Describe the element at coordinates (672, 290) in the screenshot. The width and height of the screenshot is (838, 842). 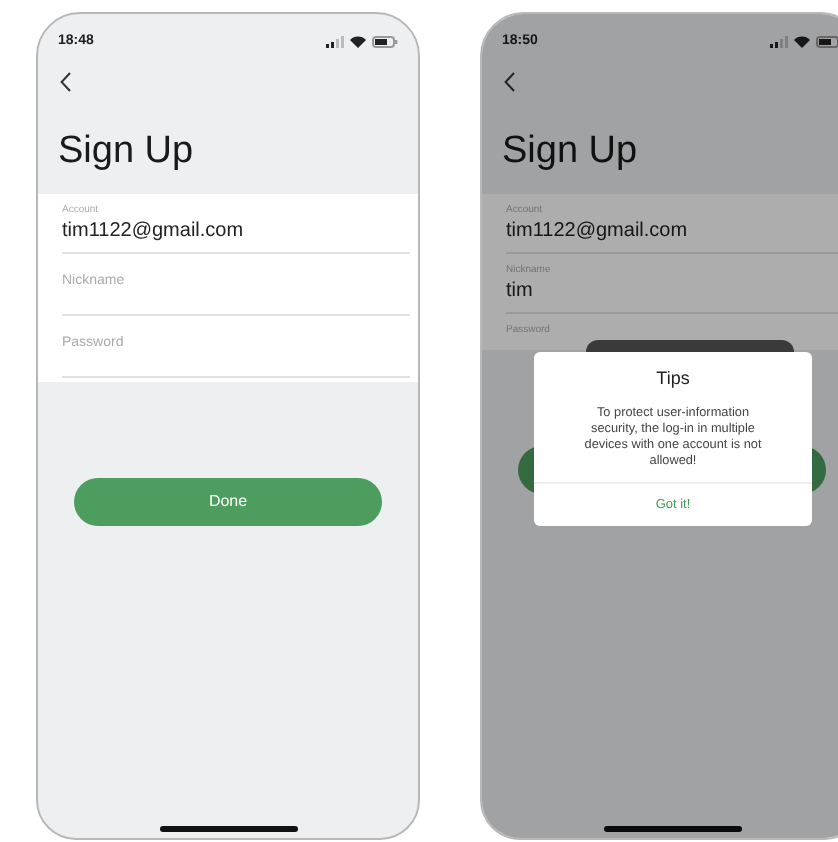
I see `input-field: tim` at that location.